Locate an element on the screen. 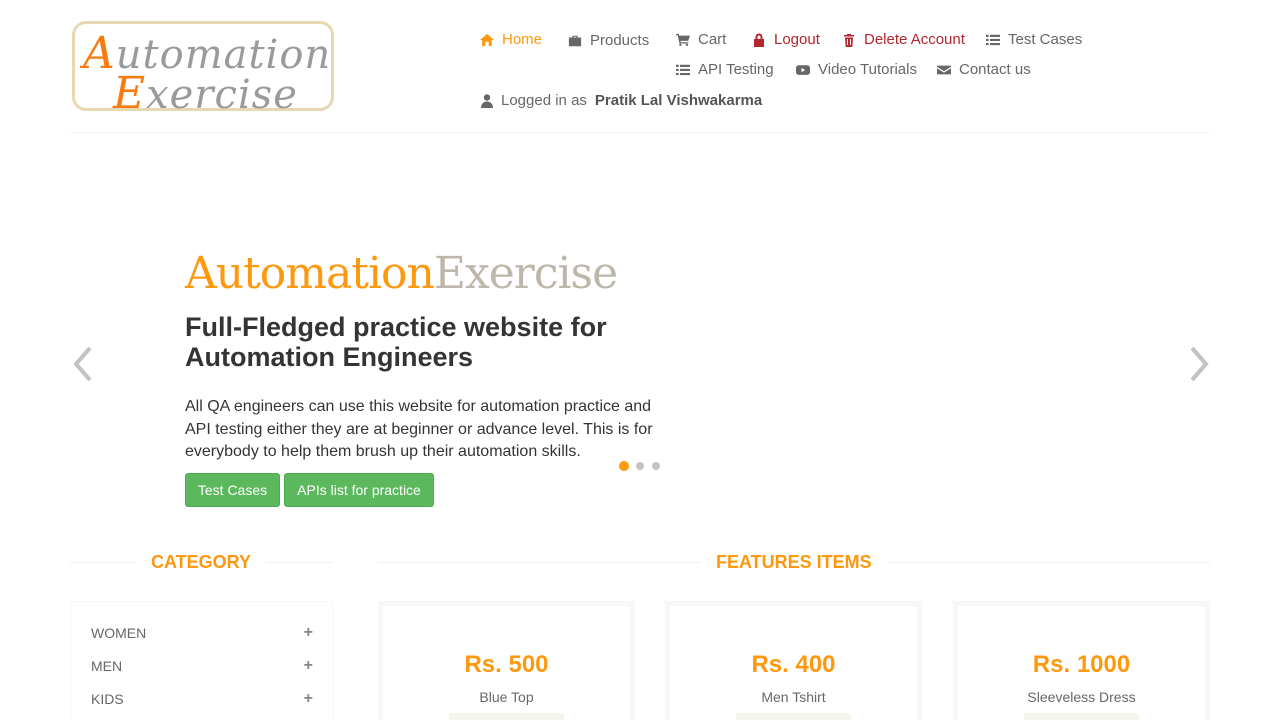 The image size is (1280, 720). user-icon is located at coordinates (487, 100).